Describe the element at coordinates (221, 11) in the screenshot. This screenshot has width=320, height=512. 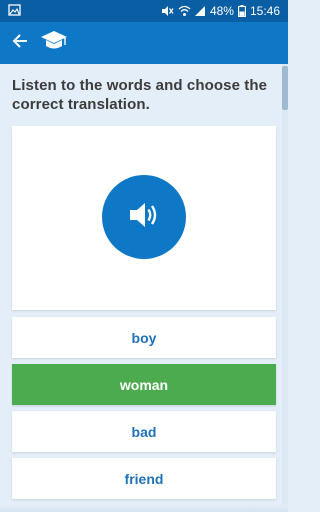
I see `battery-text: 48%` at that location.